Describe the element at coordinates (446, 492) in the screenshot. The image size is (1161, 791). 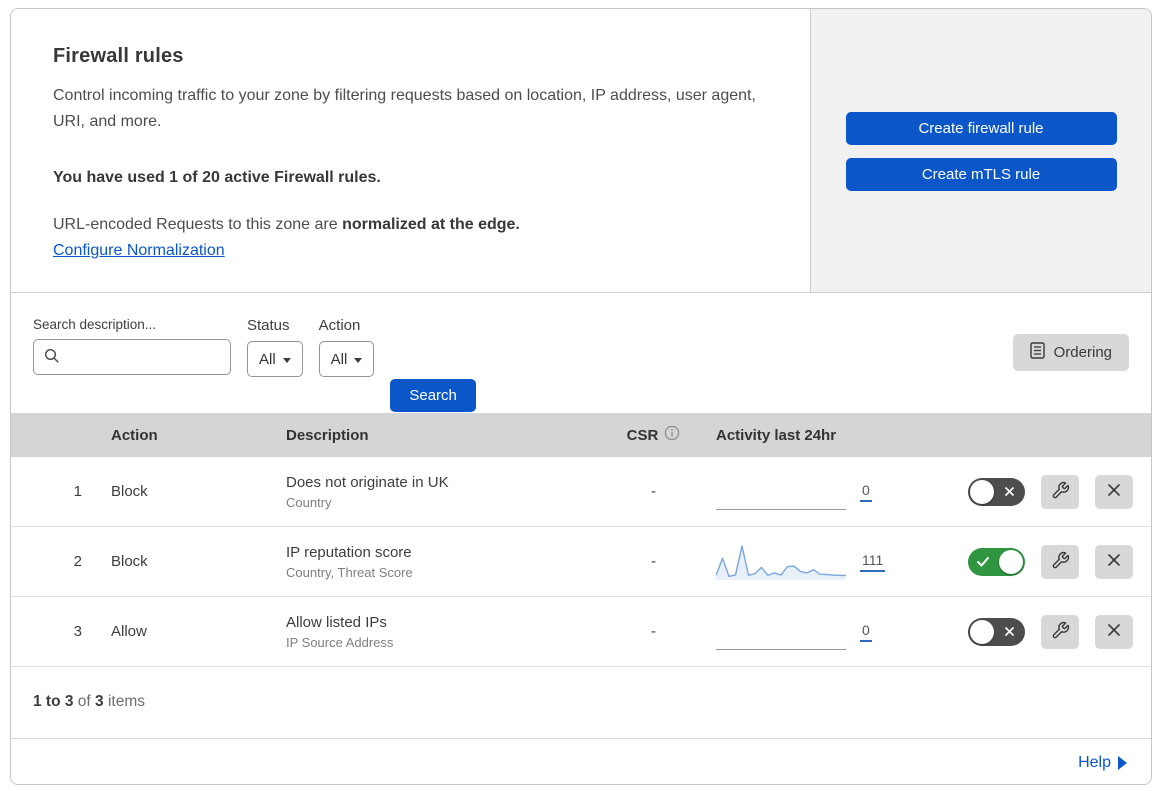
I see `rule-description-cell: Does not originate in UK Country` at that location.